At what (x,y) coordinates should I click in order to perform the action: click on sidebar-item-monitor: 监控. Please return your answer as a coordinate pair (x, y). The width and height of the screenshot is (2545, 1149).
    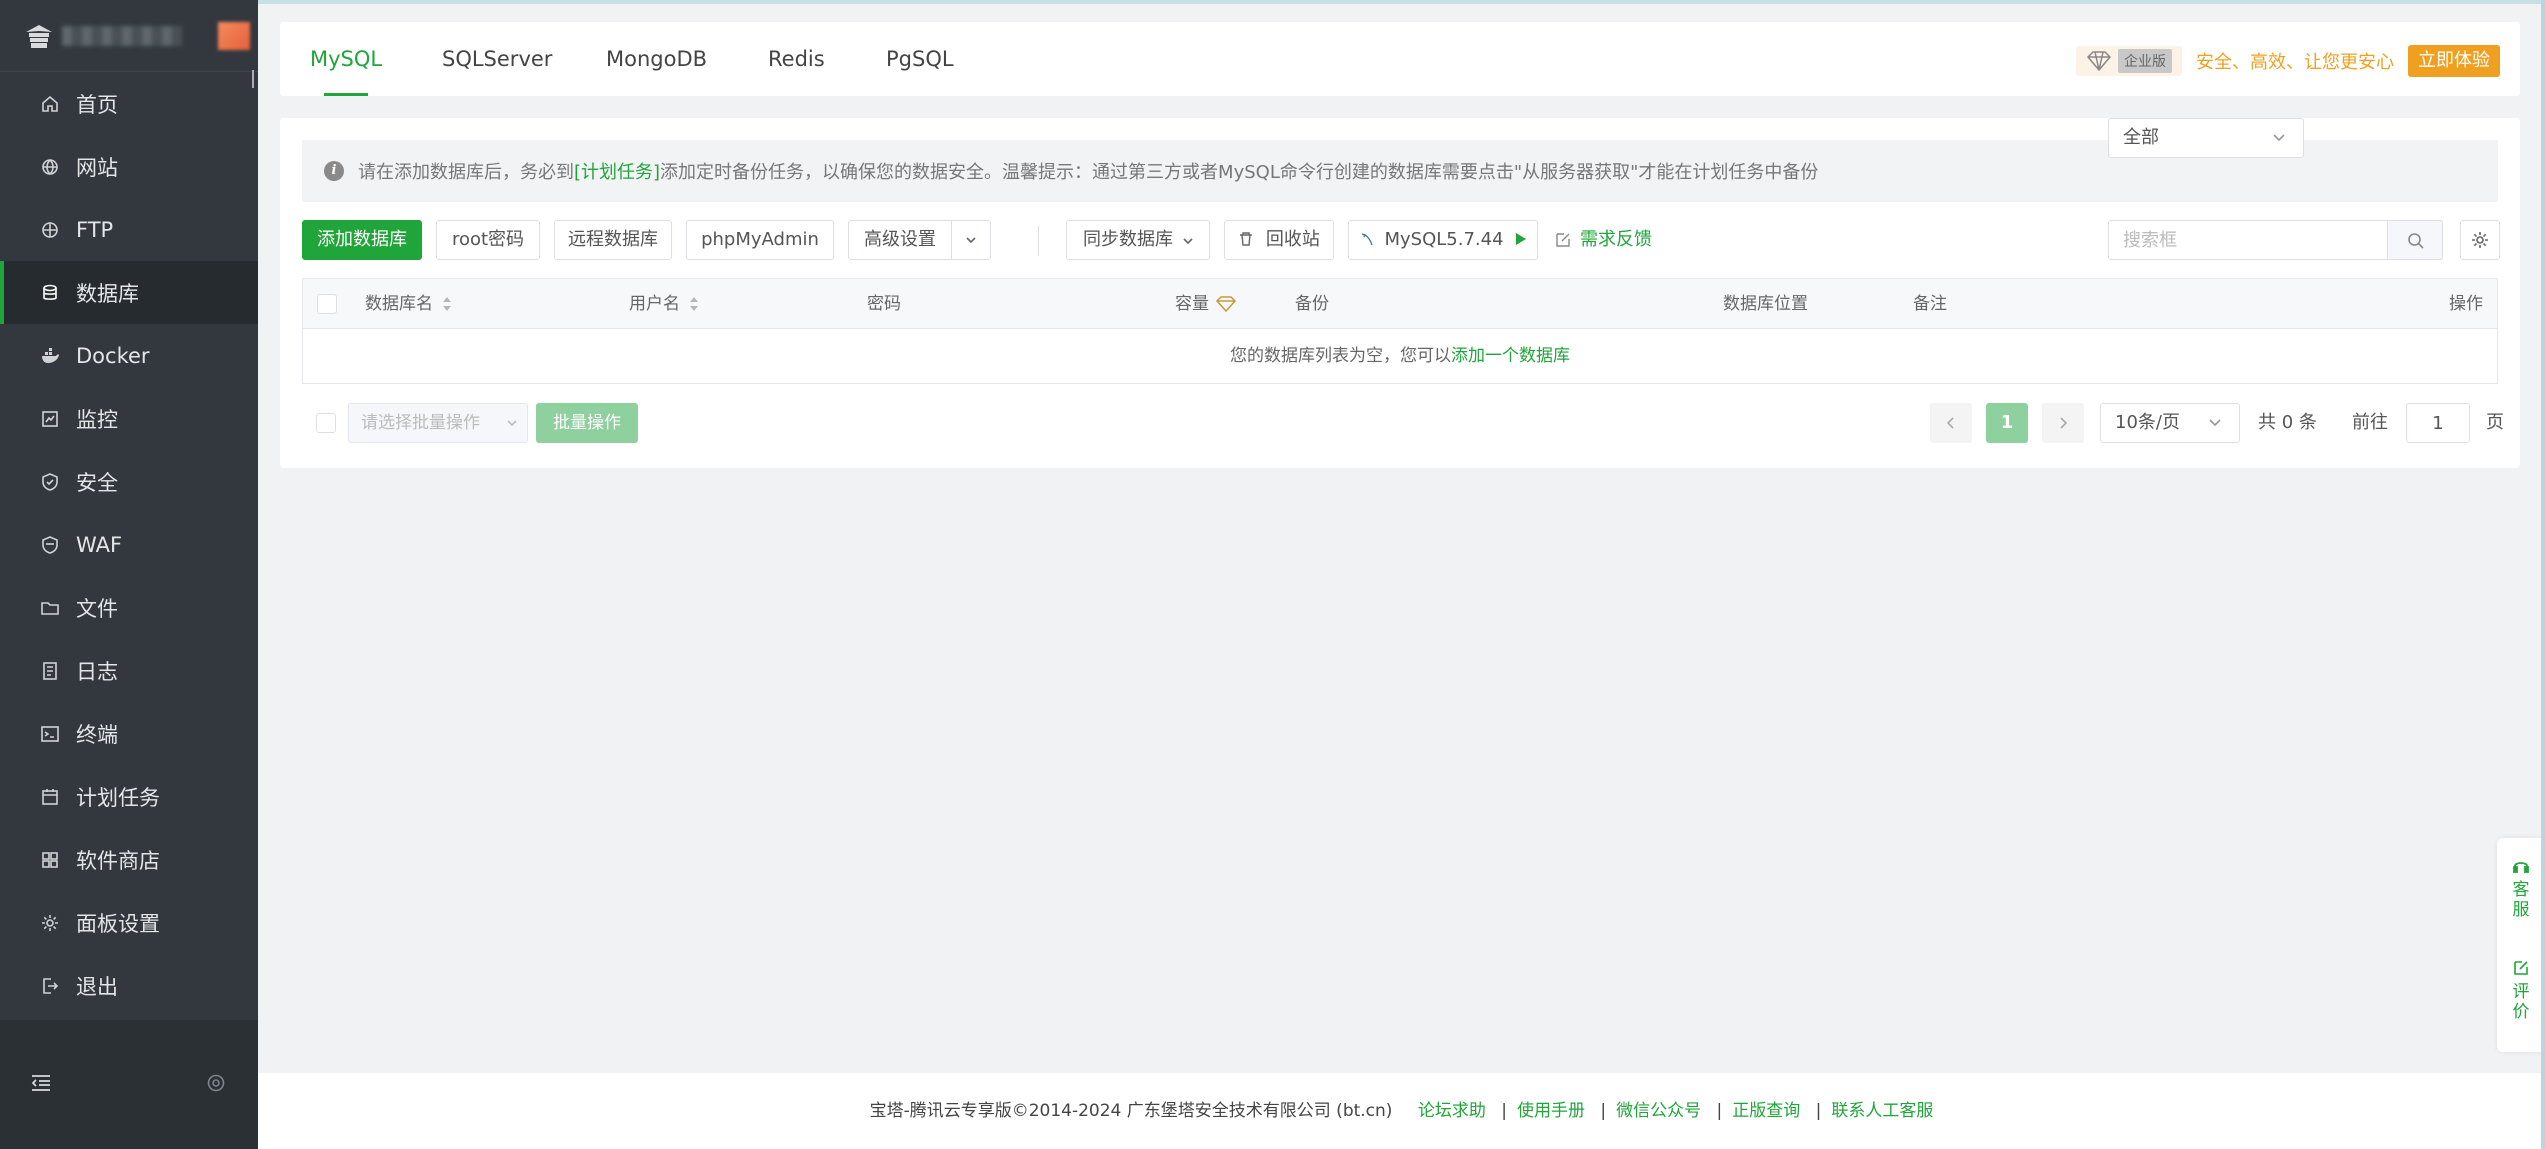
    Looking at the image, I should click on (129, 418).